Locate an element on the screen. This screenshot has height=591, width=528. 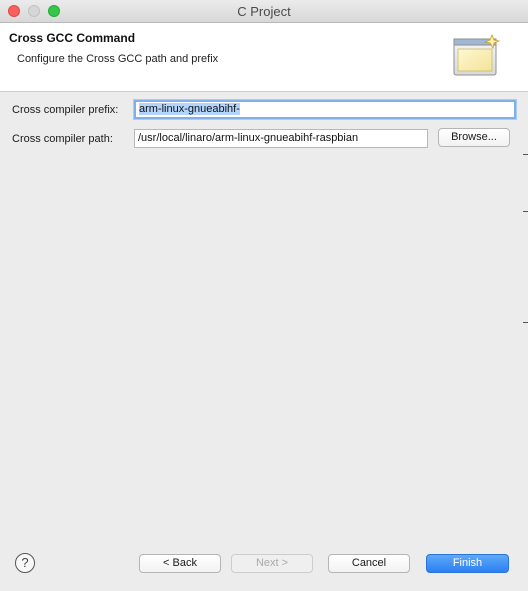
help-icon: ? is located at coordinates (25, 563).